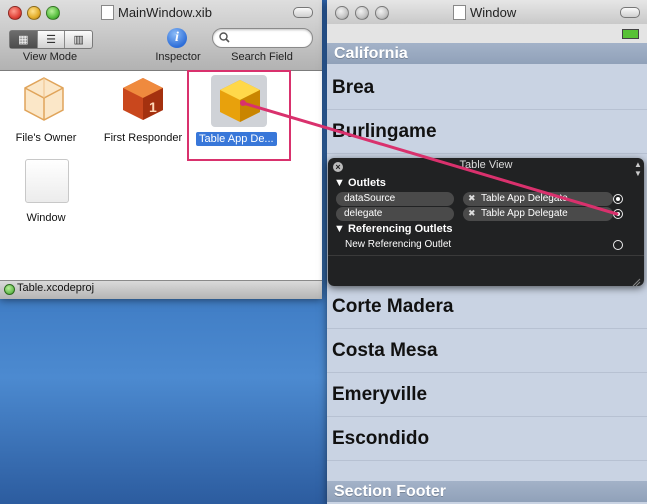 The image size is (647, 504). I want to click on svg-text: 1, so click(153, 107).